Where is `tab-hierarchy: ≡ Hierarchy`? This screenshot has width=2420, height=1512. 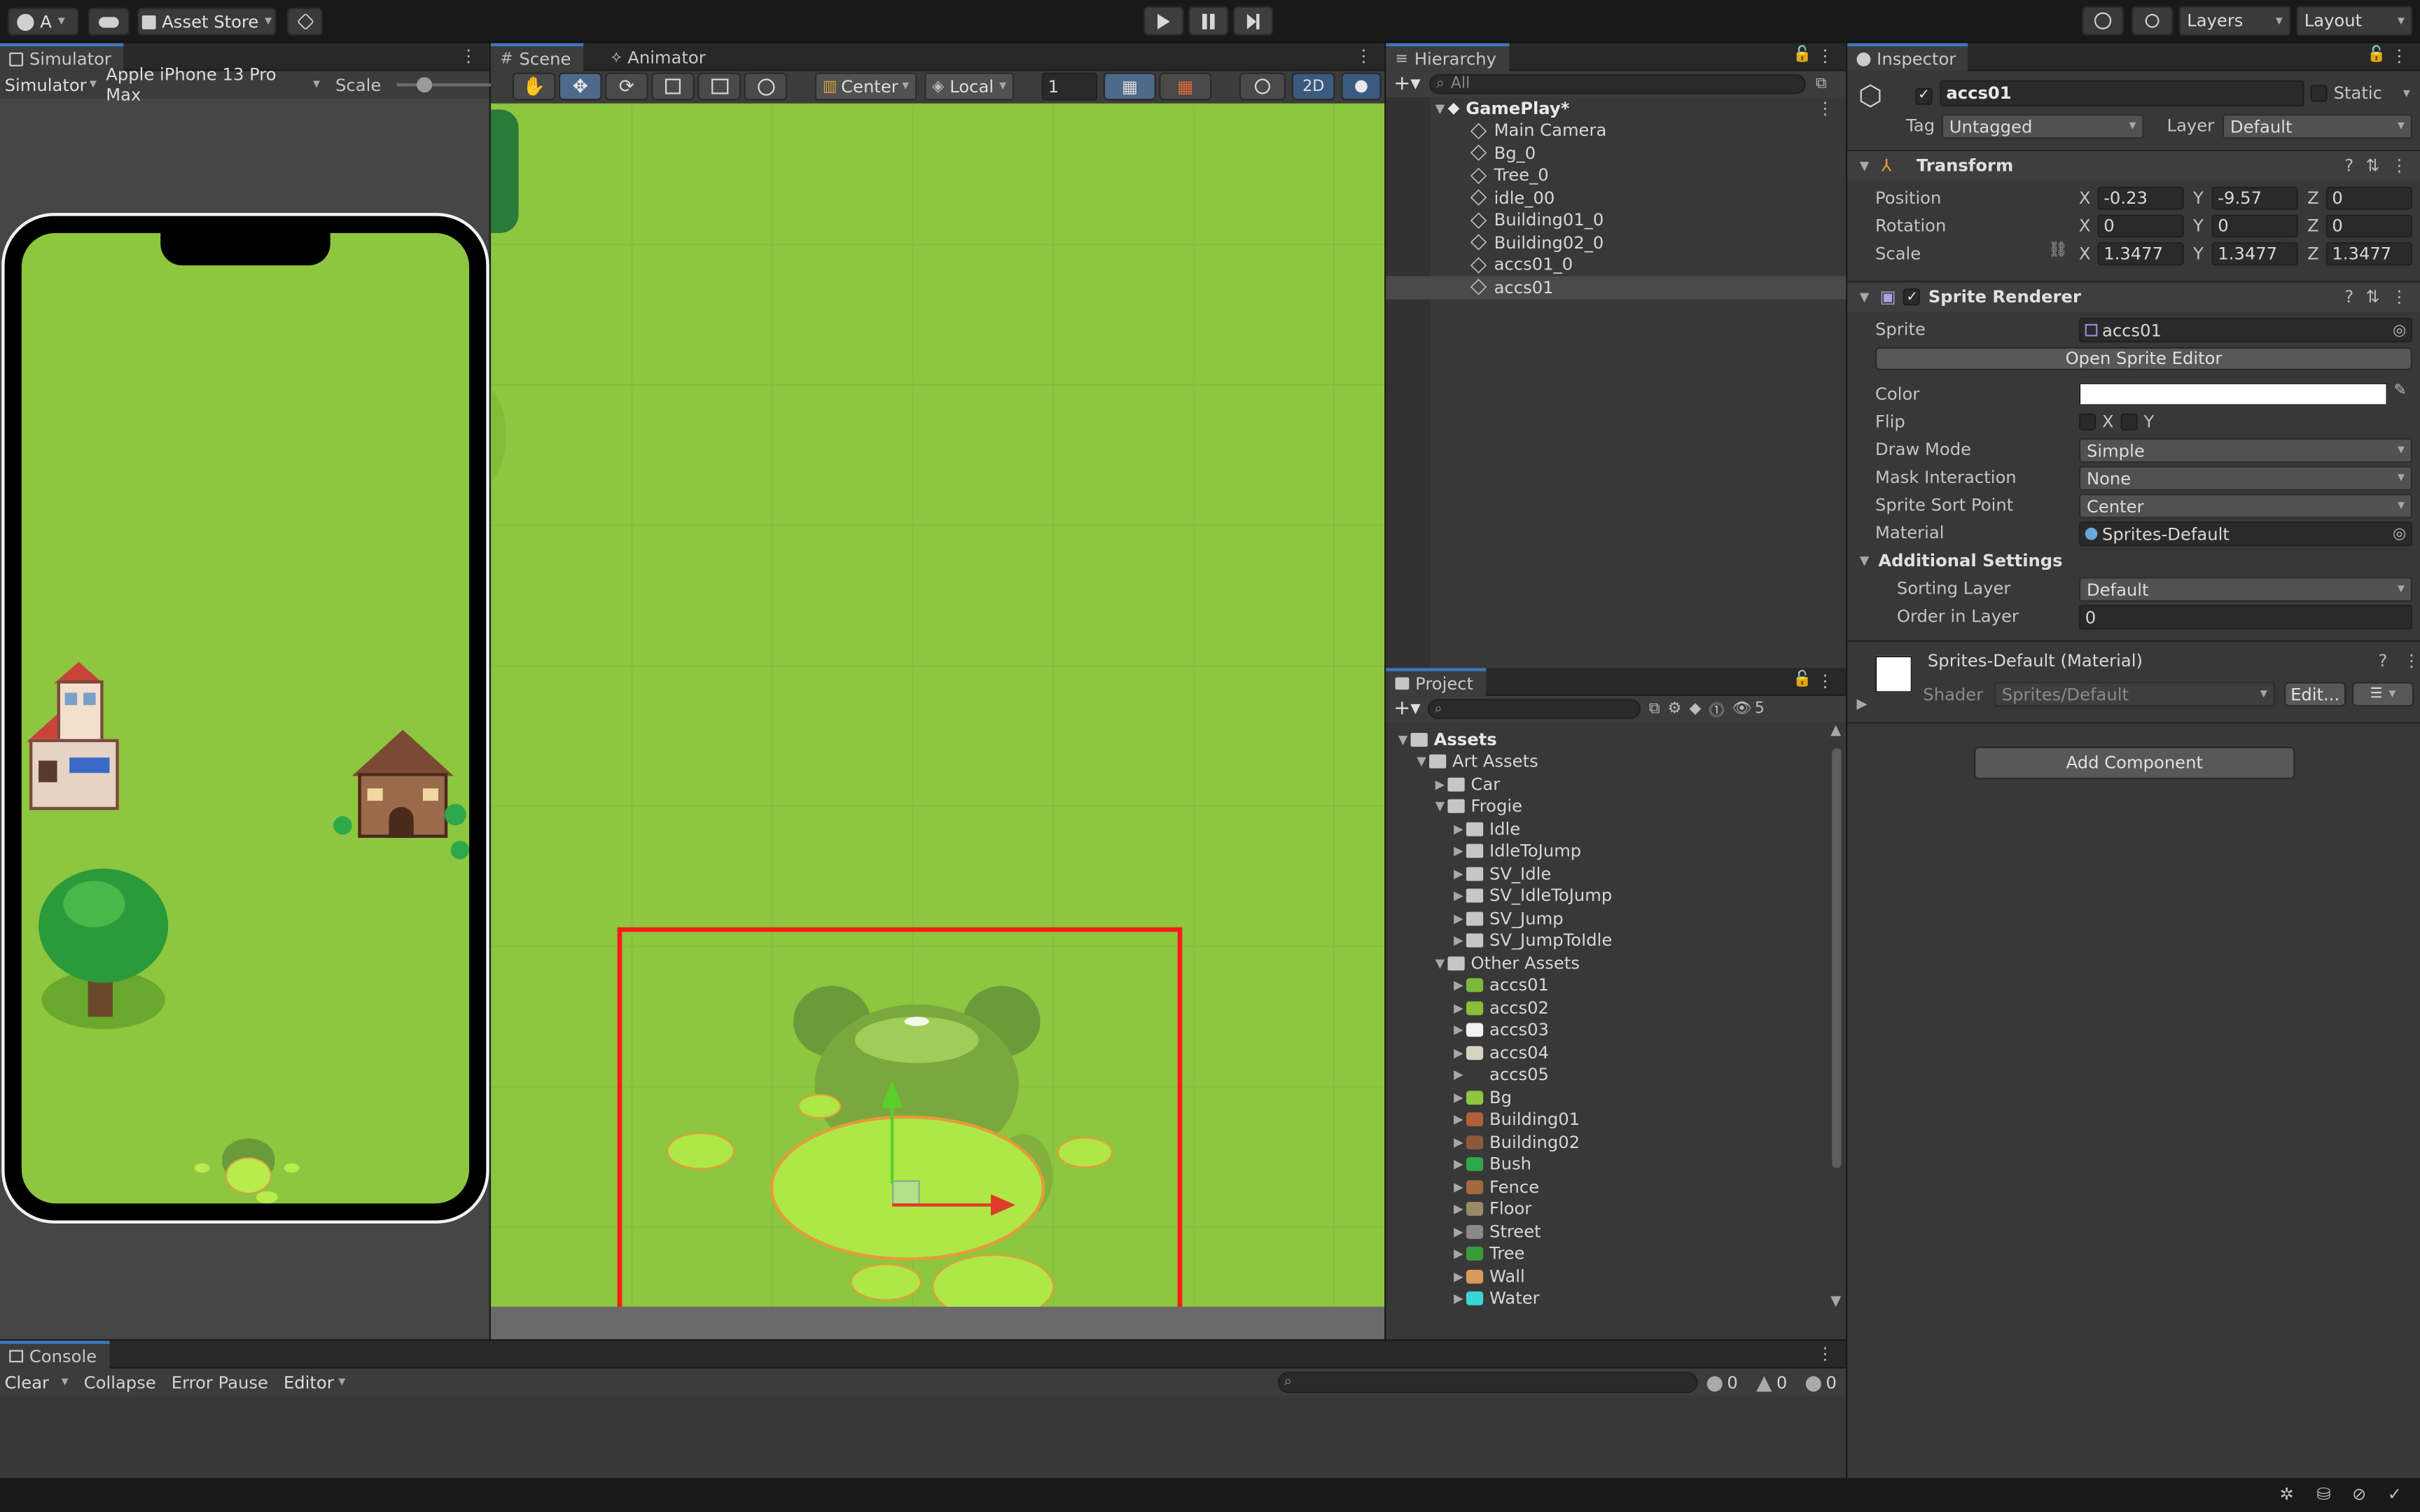
tab-hierarchy: ≡ Hierarchy is located at coordinates (1448, 57).